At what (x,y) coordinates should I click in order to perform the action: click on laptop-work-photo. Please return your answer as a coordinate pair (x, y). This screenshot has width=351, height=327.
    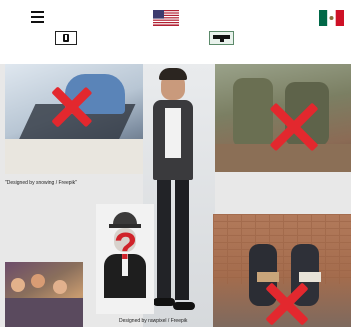
    Looking at the image, I should click on (74, 119).